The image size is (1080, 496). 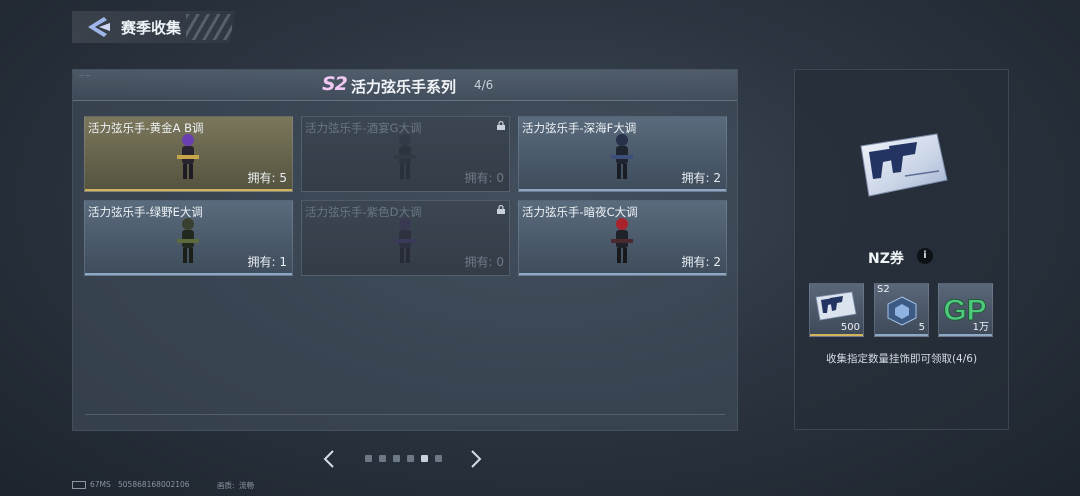 I want to click on s2-crate-icon, so click(x=902, y=311).